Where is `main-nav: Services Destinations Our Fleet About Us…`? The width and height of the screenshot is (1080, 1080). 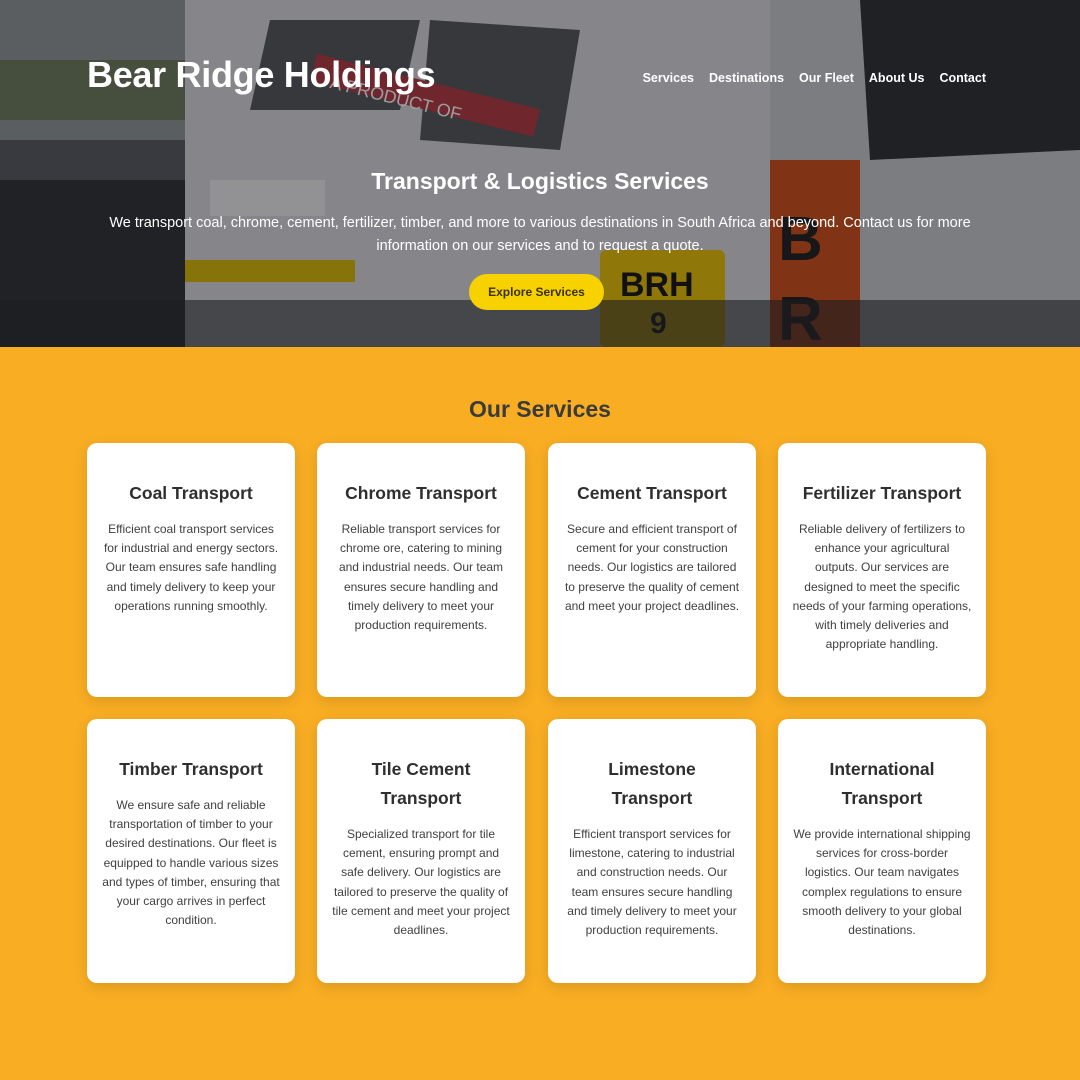 main-nav: Services Destinations Our Fleet About Us… is located at coordinates (814, 78).